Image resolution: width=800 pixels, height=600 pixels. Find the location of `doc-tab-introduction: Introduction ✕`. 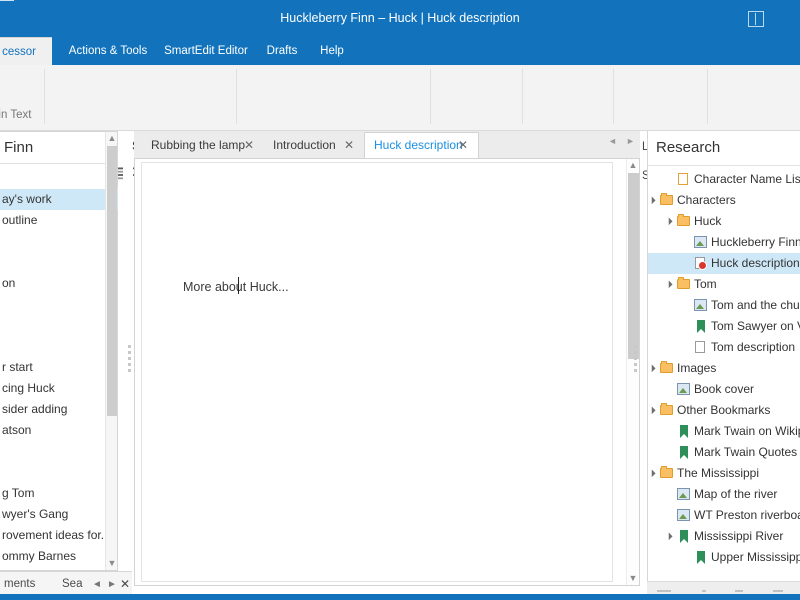

doc-tab-introduction: Introduction ✕ is located at coordinates (314, 145).